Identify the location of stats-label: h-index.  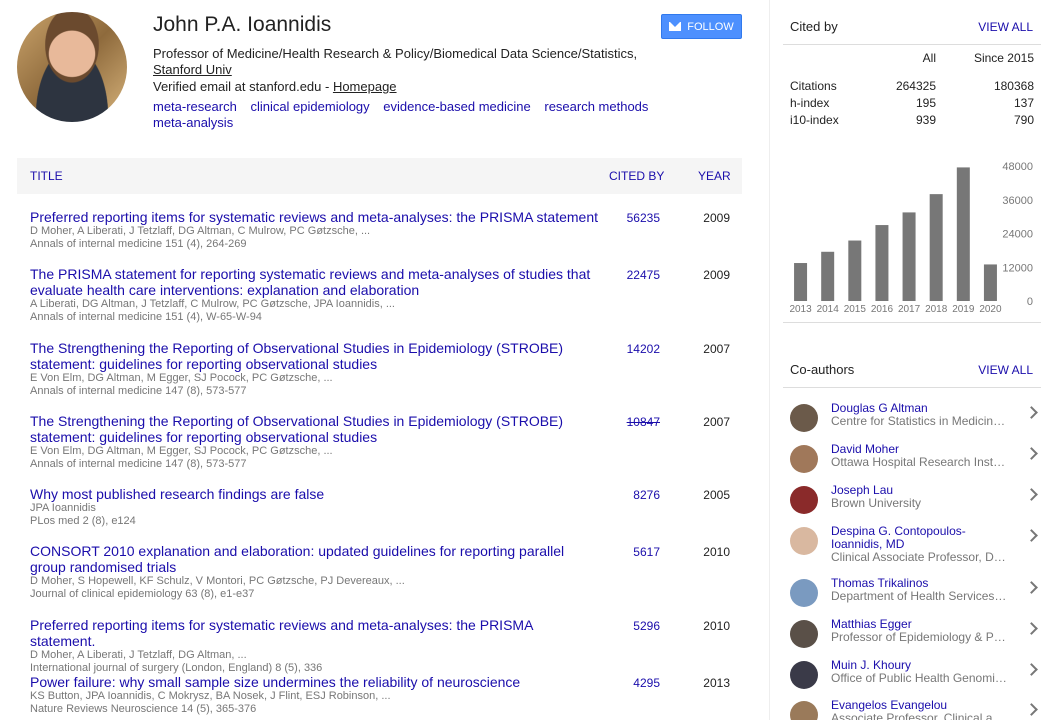
(810, 103).